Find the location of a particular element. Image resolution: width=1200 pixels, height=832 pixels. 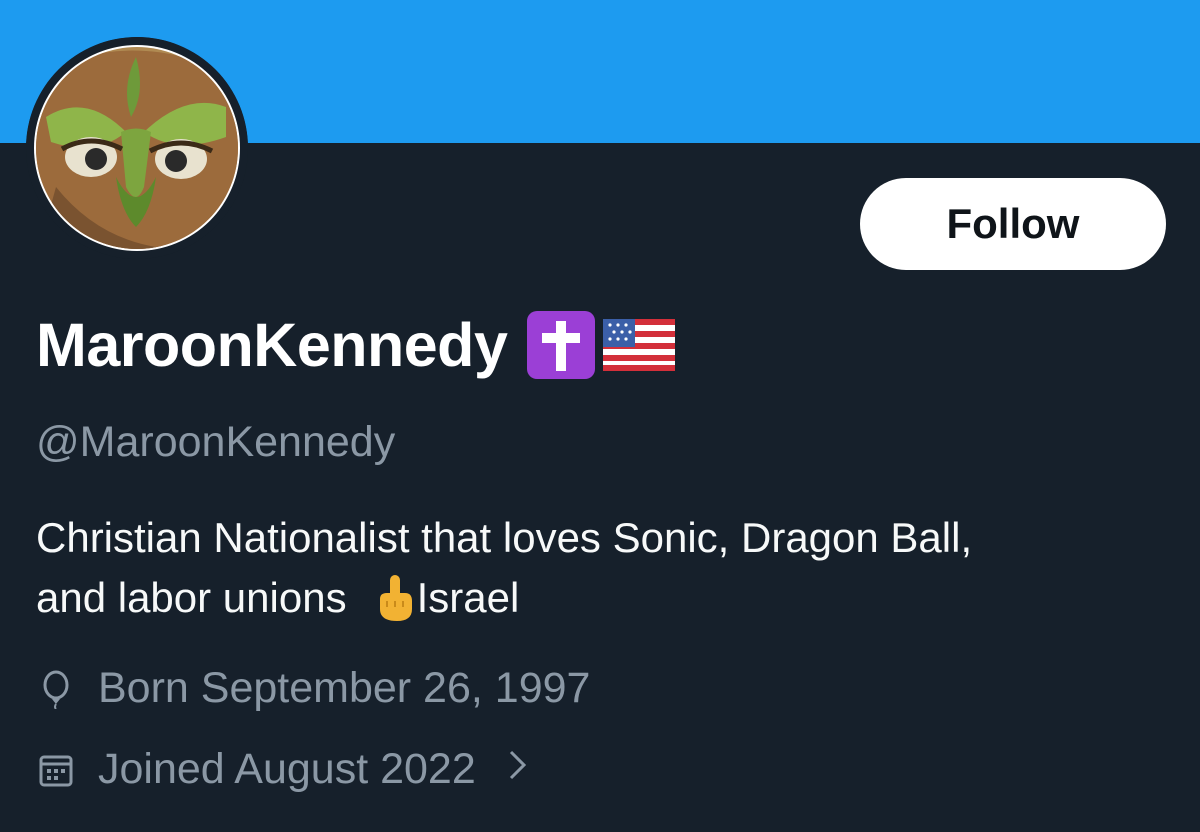

middle-finger-icon is located at coordinates (395, 598).